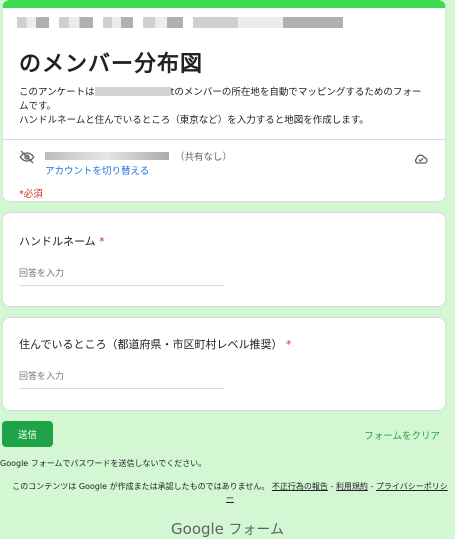  What do you see at coordinates (57, 241) in the screenshot?
I see `question-label-text: ハンドルネーム` at bounding box center [57, 241].